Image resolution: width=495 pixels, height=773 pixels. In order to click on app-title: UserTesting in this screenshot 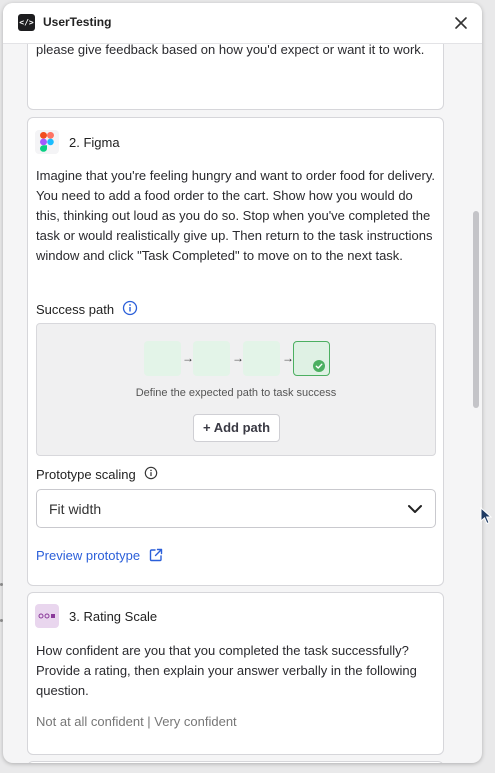, I will do `click(77, 22)`.